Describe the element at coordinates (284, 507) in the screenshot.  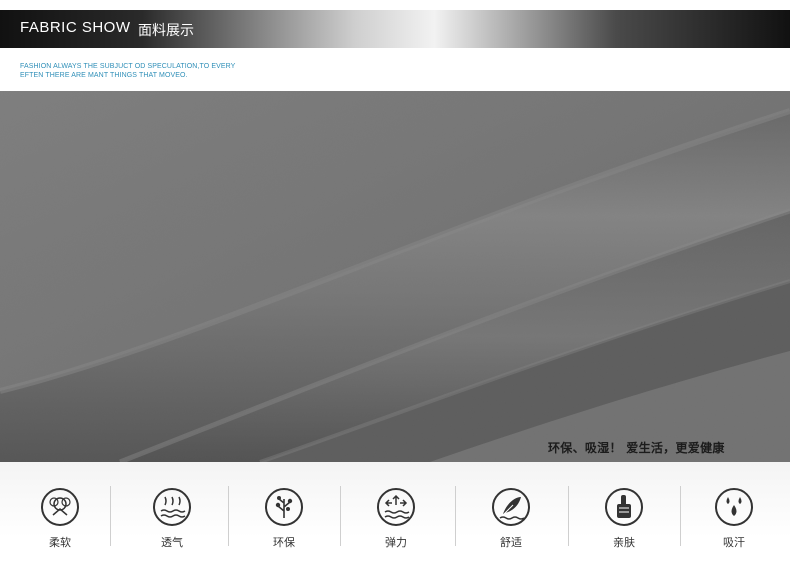
I see `eco-tree-icon` at that location.